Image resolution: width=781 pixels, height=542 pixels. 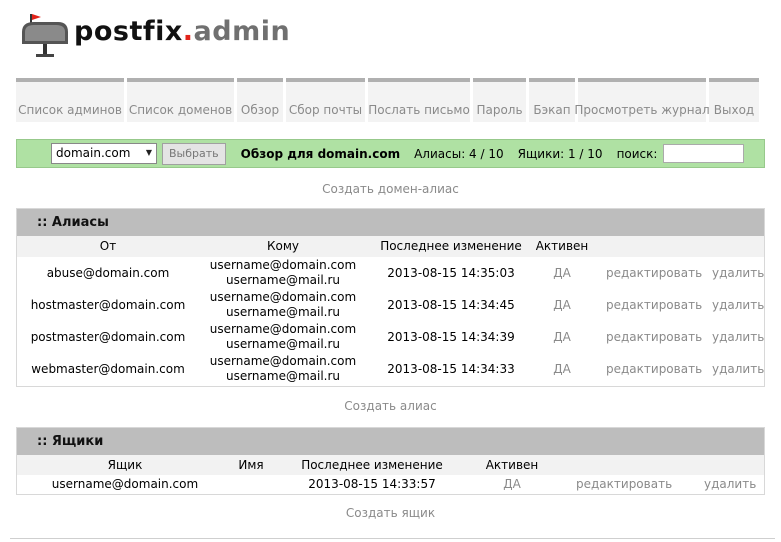 I want to click on select-button: Выбрать, so click(x=194, y=153).